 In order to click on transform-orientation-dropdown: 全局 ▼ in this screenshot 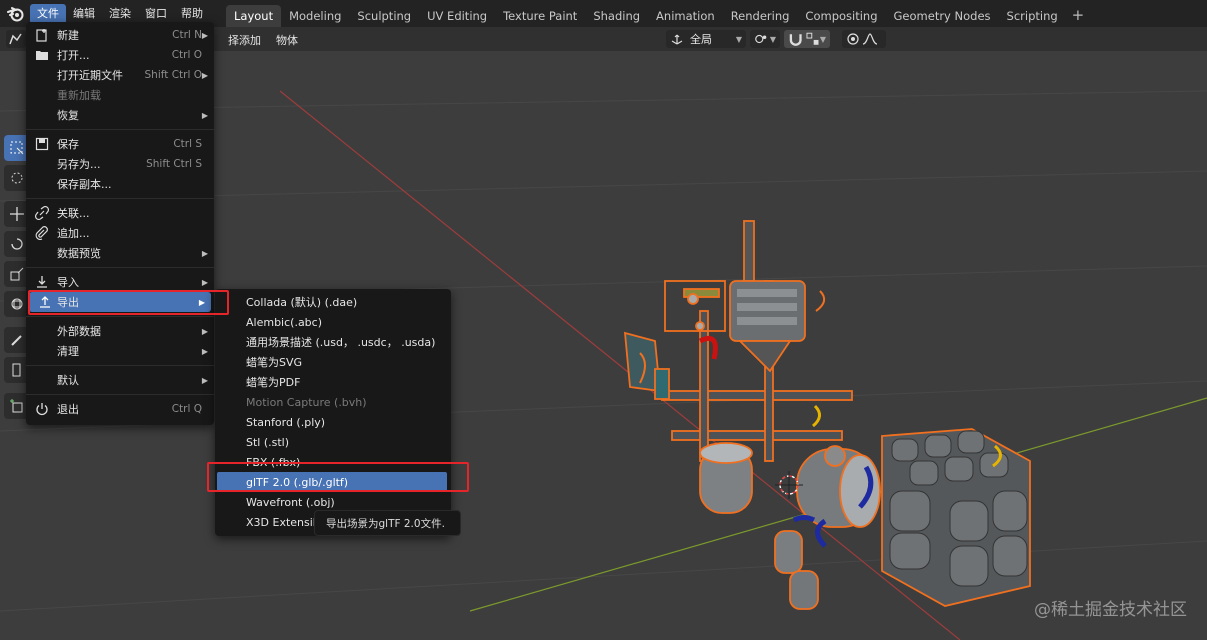, I will do `click(706, 39)`.